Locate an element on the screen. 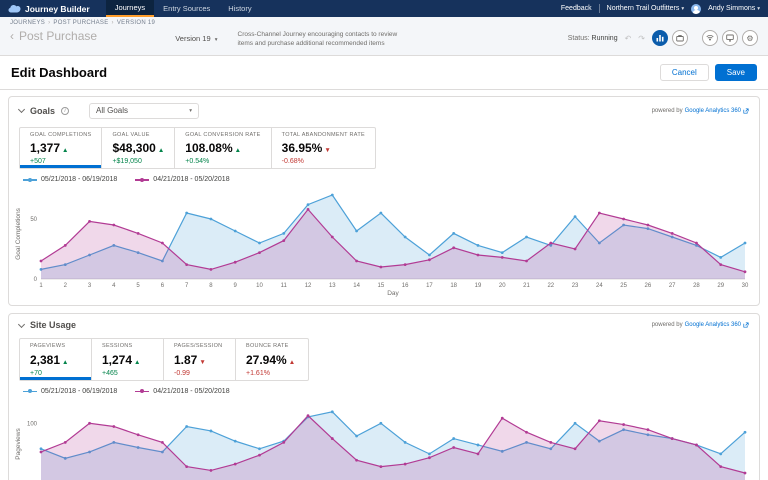 This screenshot has width=768, height=480. svg-text: 15 is located at coordinates (381, 286).